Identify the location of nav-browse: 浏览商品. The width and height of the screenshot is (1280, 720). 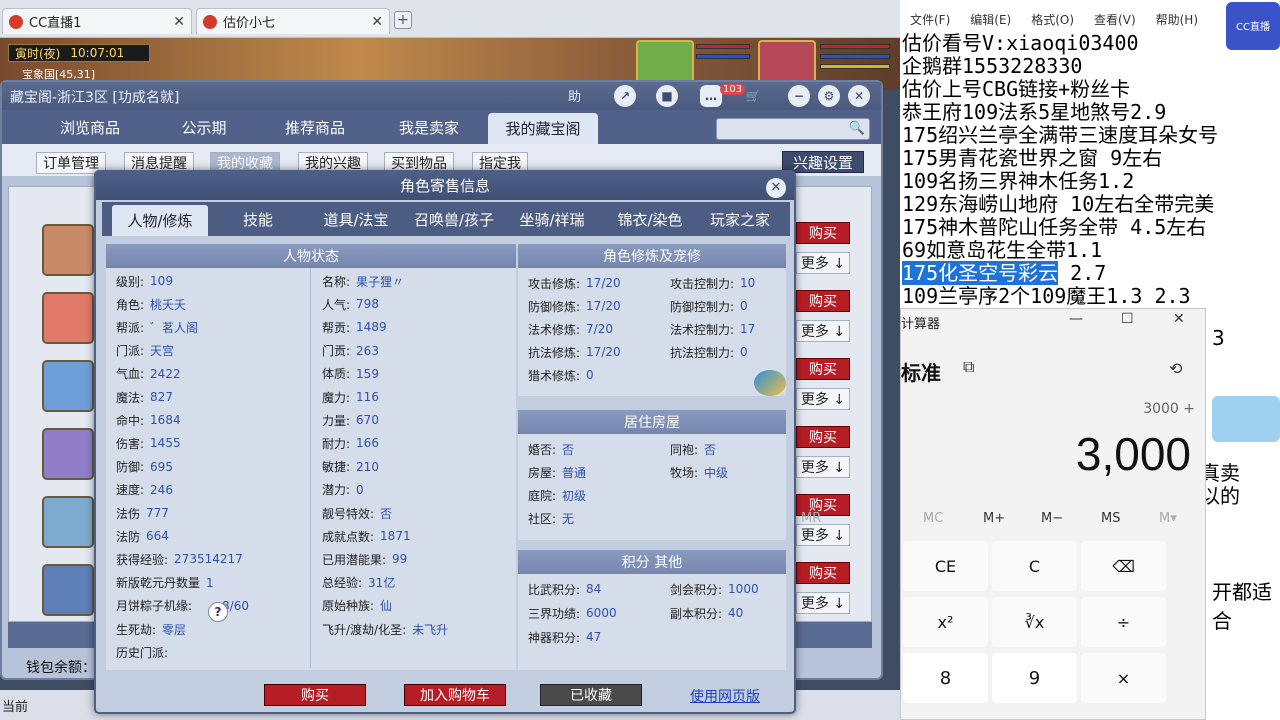
(90, 127).